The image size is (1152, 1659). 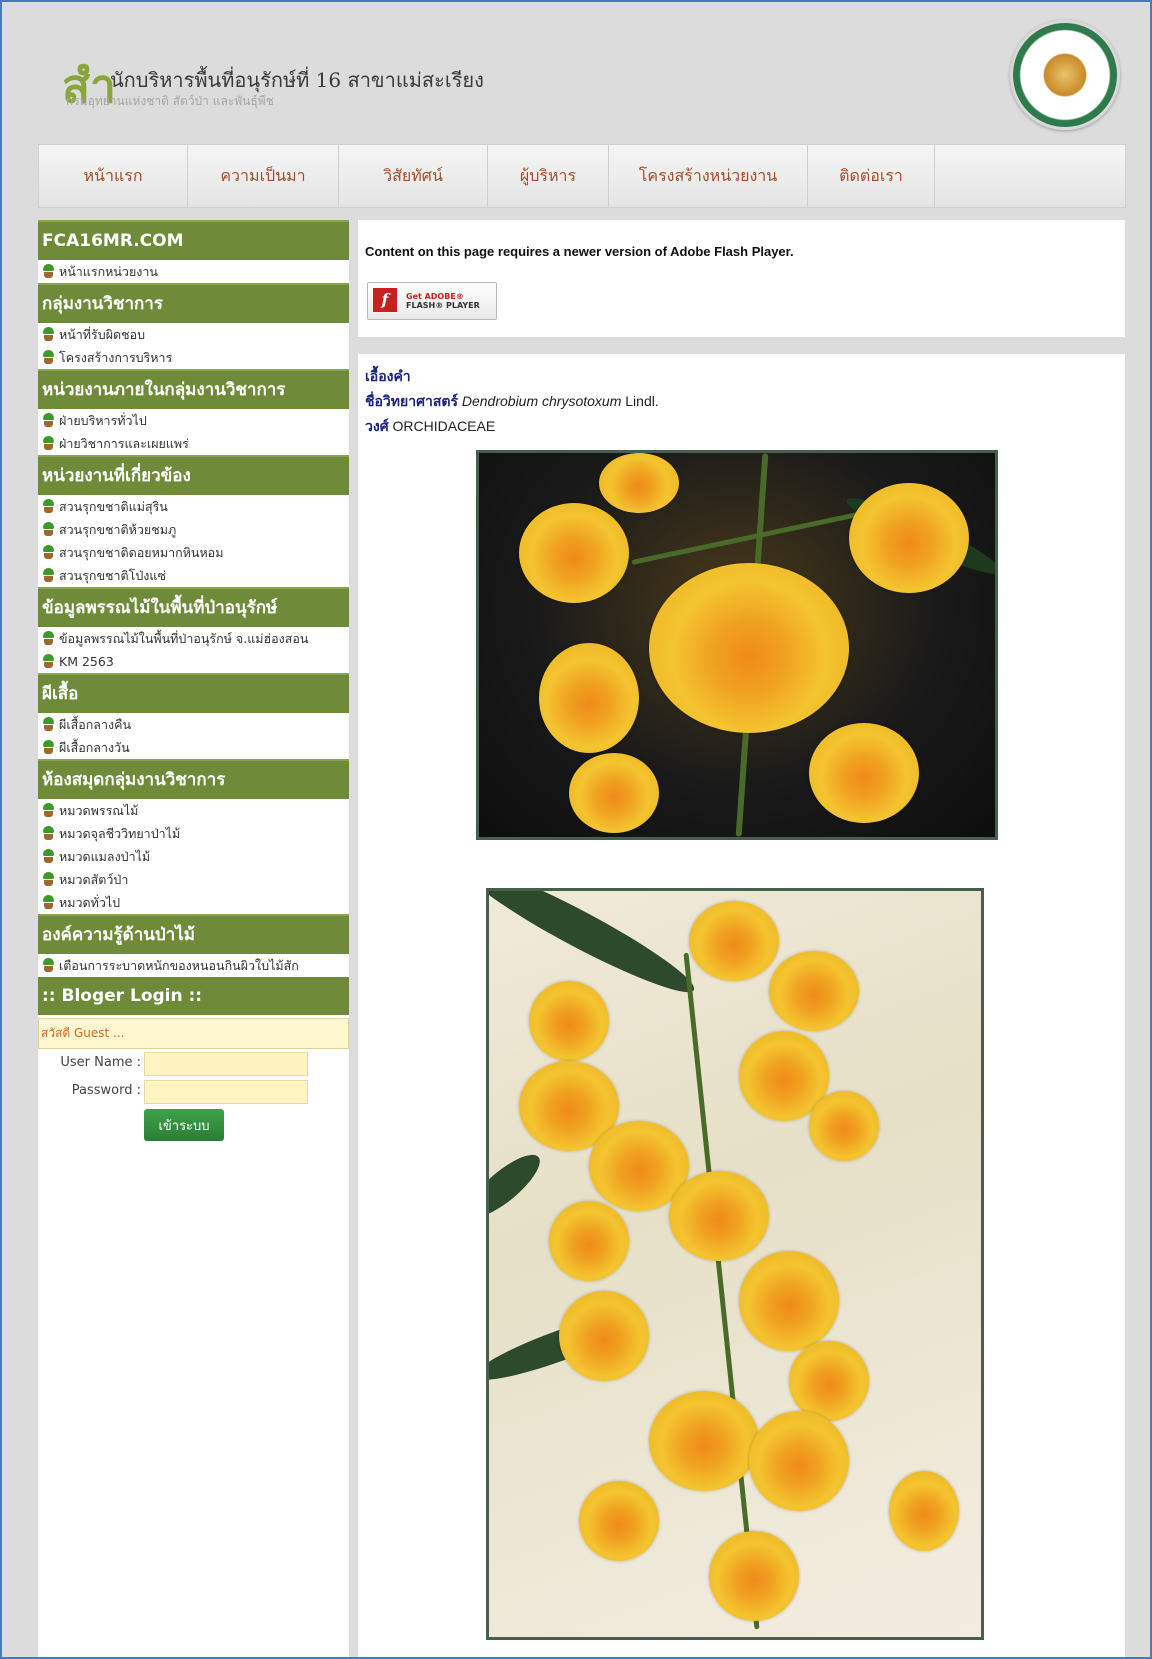 What do you see at coordinates (104, 856) in the screenshot?
I see `sidebar-link-label: หมวดแมลงป่าไม้` at bounding box center [104, 856].